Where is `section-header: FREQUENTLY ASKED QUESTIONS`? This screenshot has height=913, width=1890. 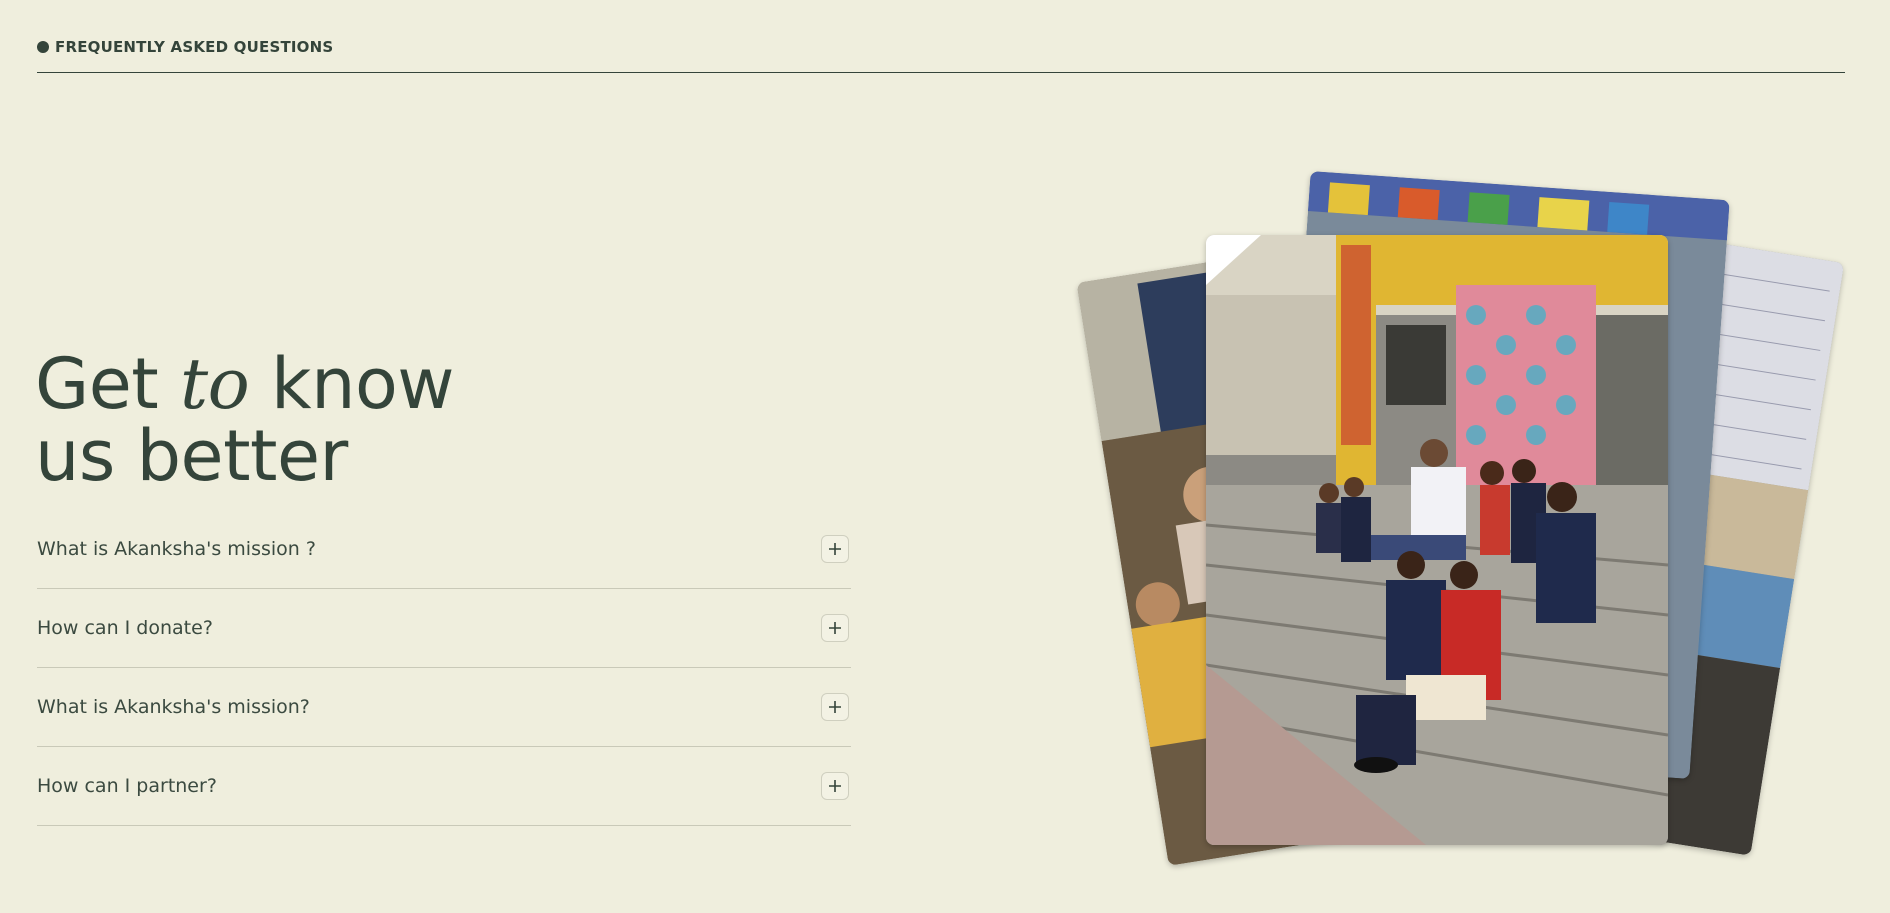
section-header: FREQUENTLY ASKED QUESTIONS is located at coordinates (185, 47).